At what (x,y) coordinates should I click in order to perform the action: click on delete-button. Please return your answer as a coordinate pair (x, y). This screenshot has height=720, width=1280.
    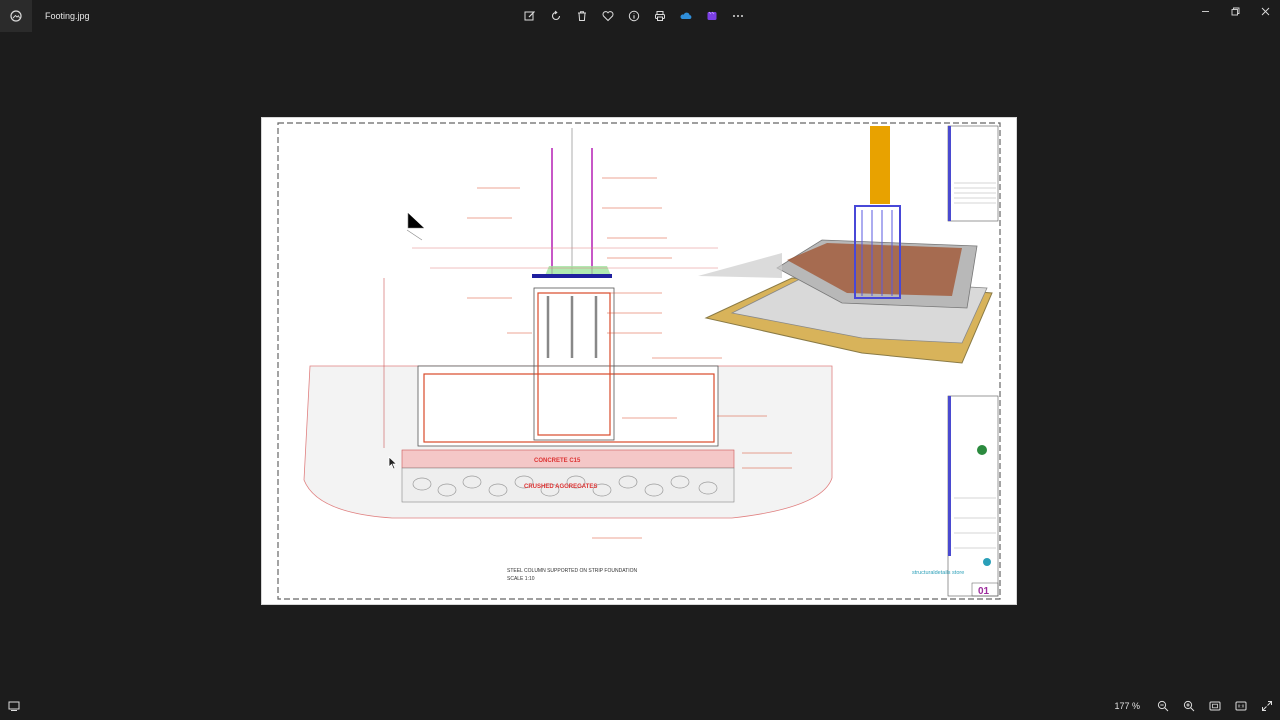
    Looking at the image, I should click on (582, 16).